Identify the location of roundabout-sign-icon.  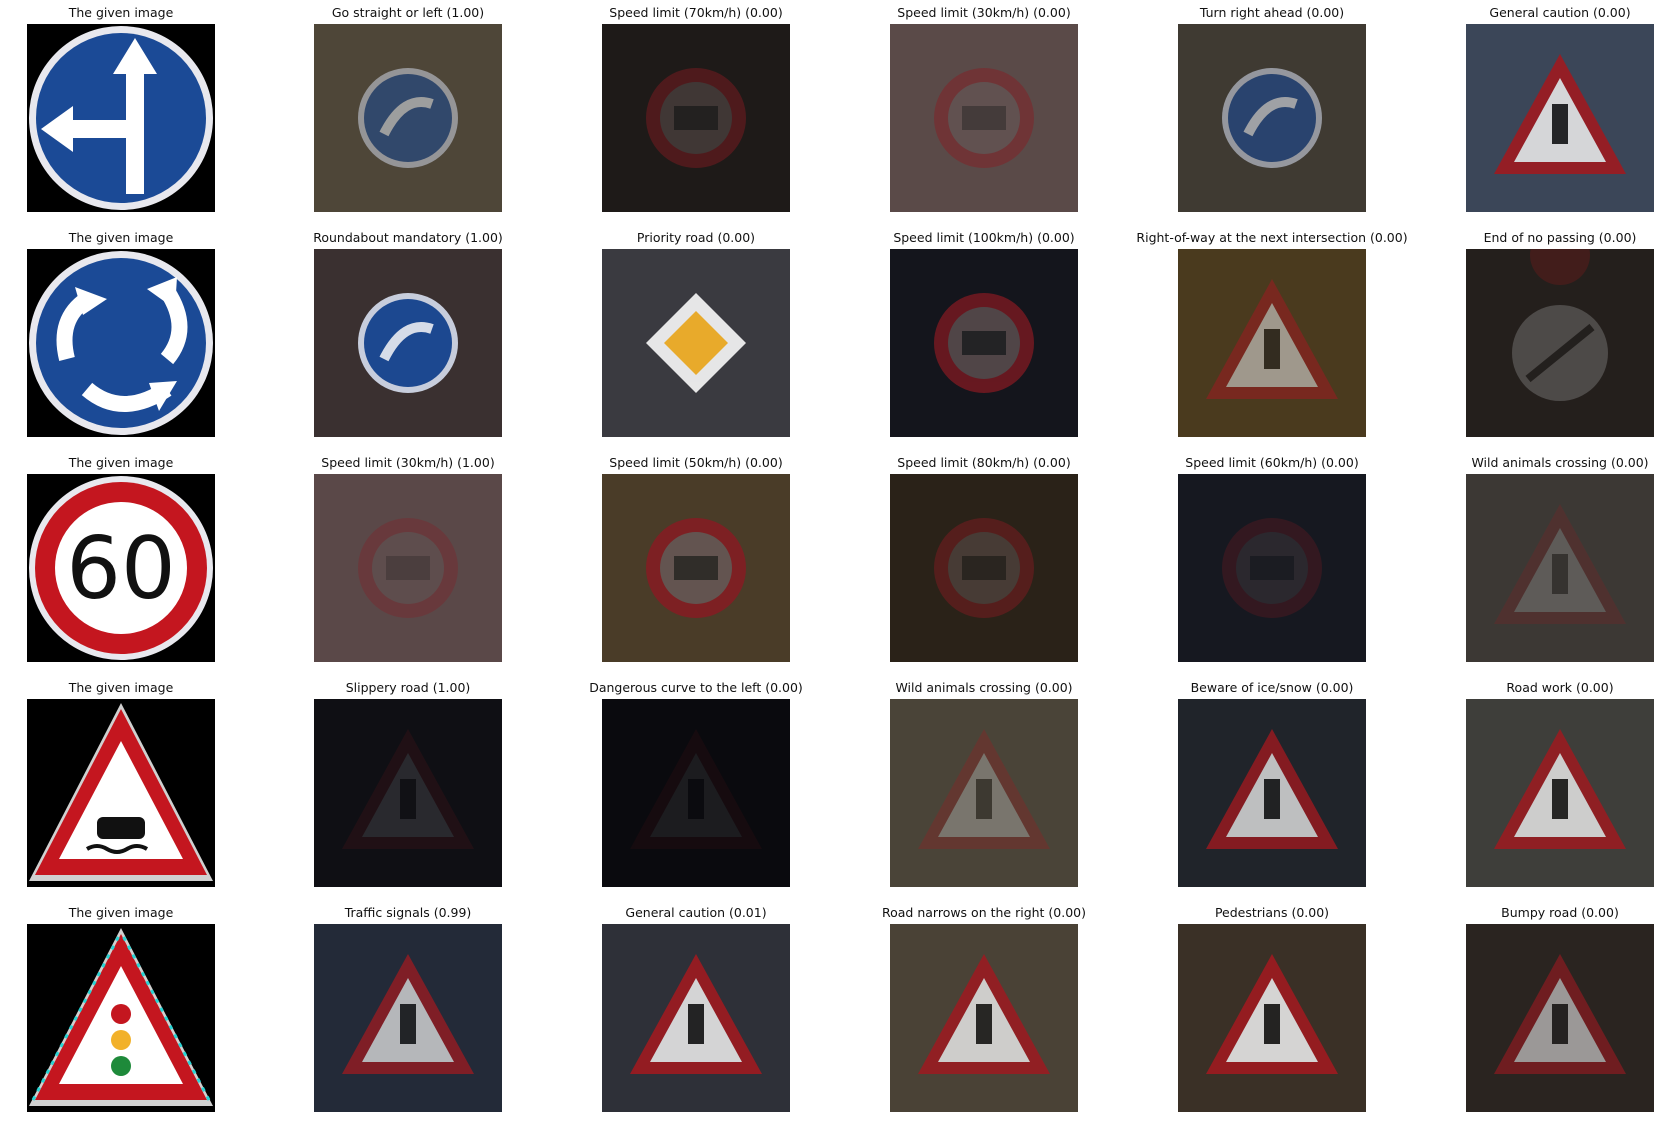
(121, 343).